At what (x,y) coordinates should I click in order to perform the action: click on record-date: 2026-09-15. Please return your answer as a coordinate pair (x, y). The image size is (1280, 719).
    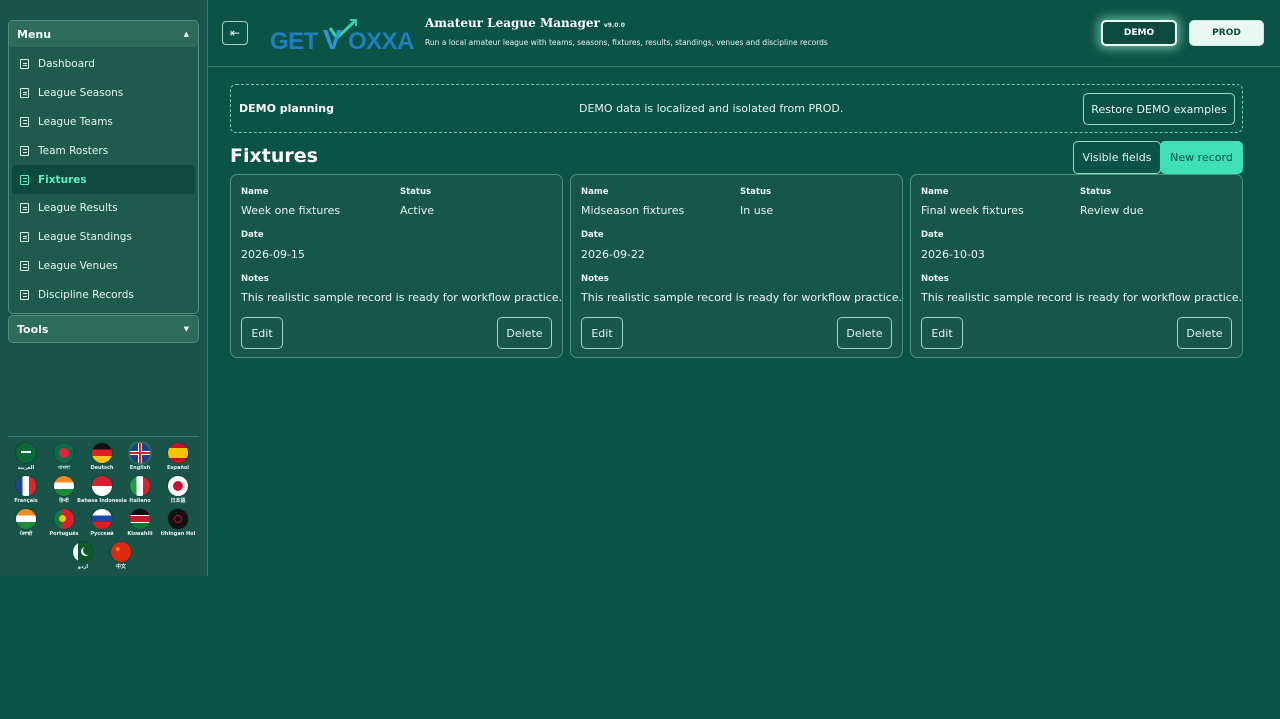
    Looking at the image, I should click on (273, 254).